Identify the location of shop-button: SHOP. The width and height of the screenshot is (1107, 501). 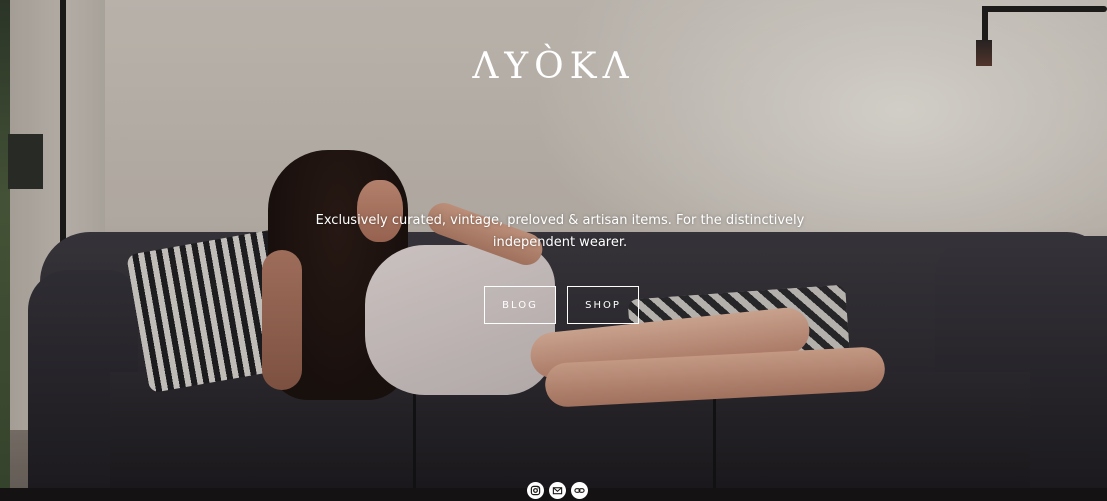
(603, 305).